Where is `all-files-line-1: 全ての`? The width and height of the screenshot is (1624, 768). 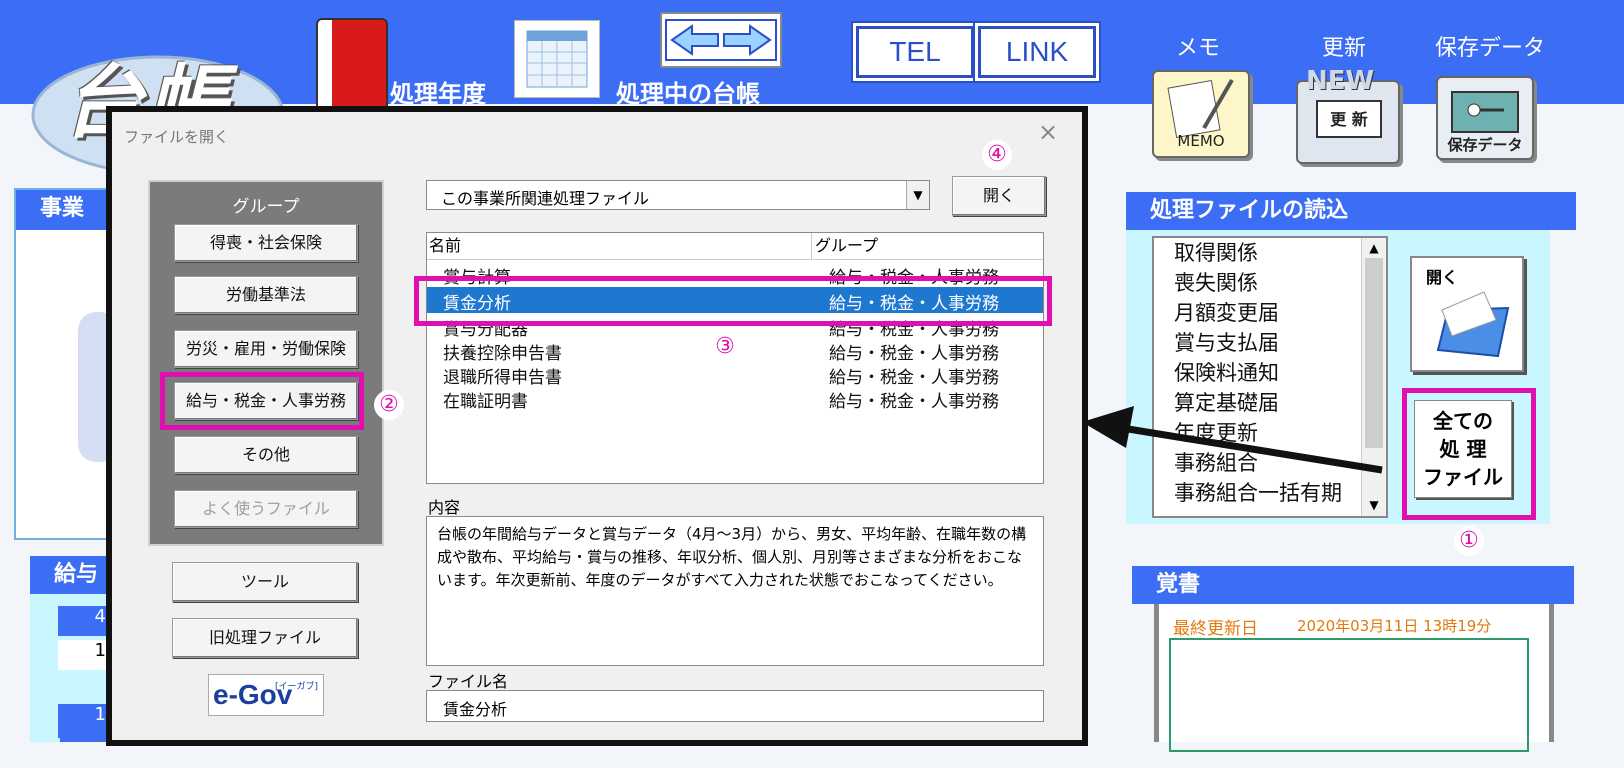 all-files-line-1: 全ての is located at coordinates (1463, 421).